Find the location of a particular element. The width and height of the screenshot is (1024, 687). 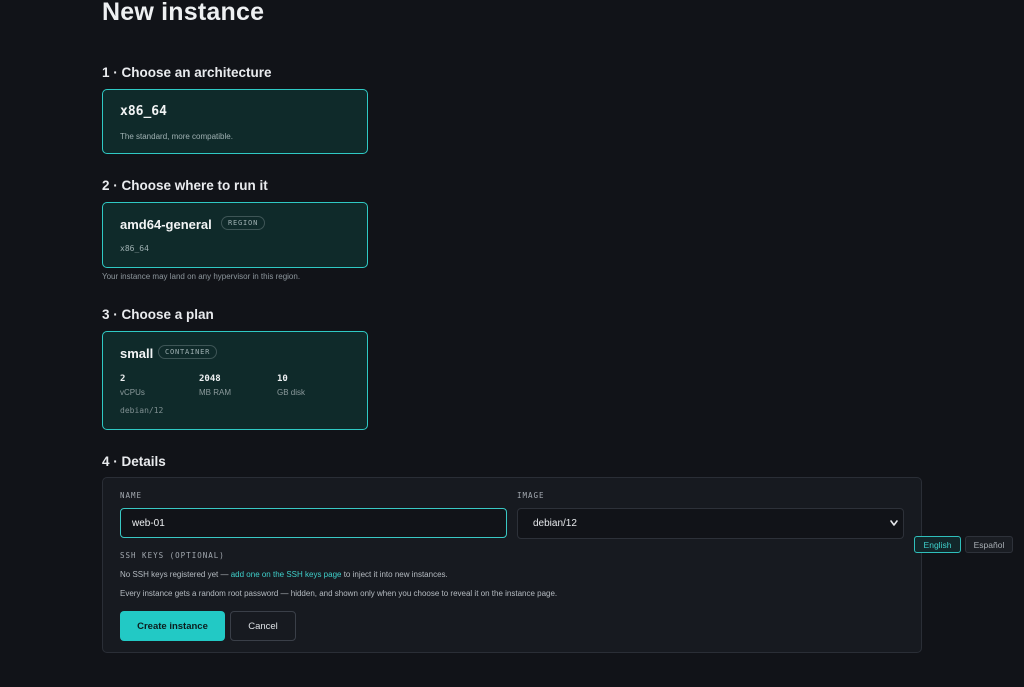

image-select: debian/12 is located at coordinates (710, 523).